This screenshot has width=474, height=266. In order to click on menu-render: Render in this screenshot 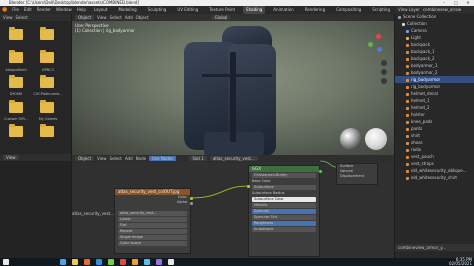, I will do `click(44, 10)`.